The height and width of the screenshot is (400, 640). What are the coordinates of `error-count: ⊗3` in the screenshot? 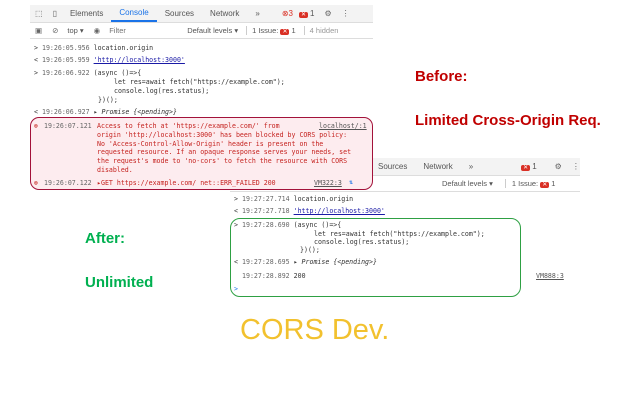 It's located at (287, 13).